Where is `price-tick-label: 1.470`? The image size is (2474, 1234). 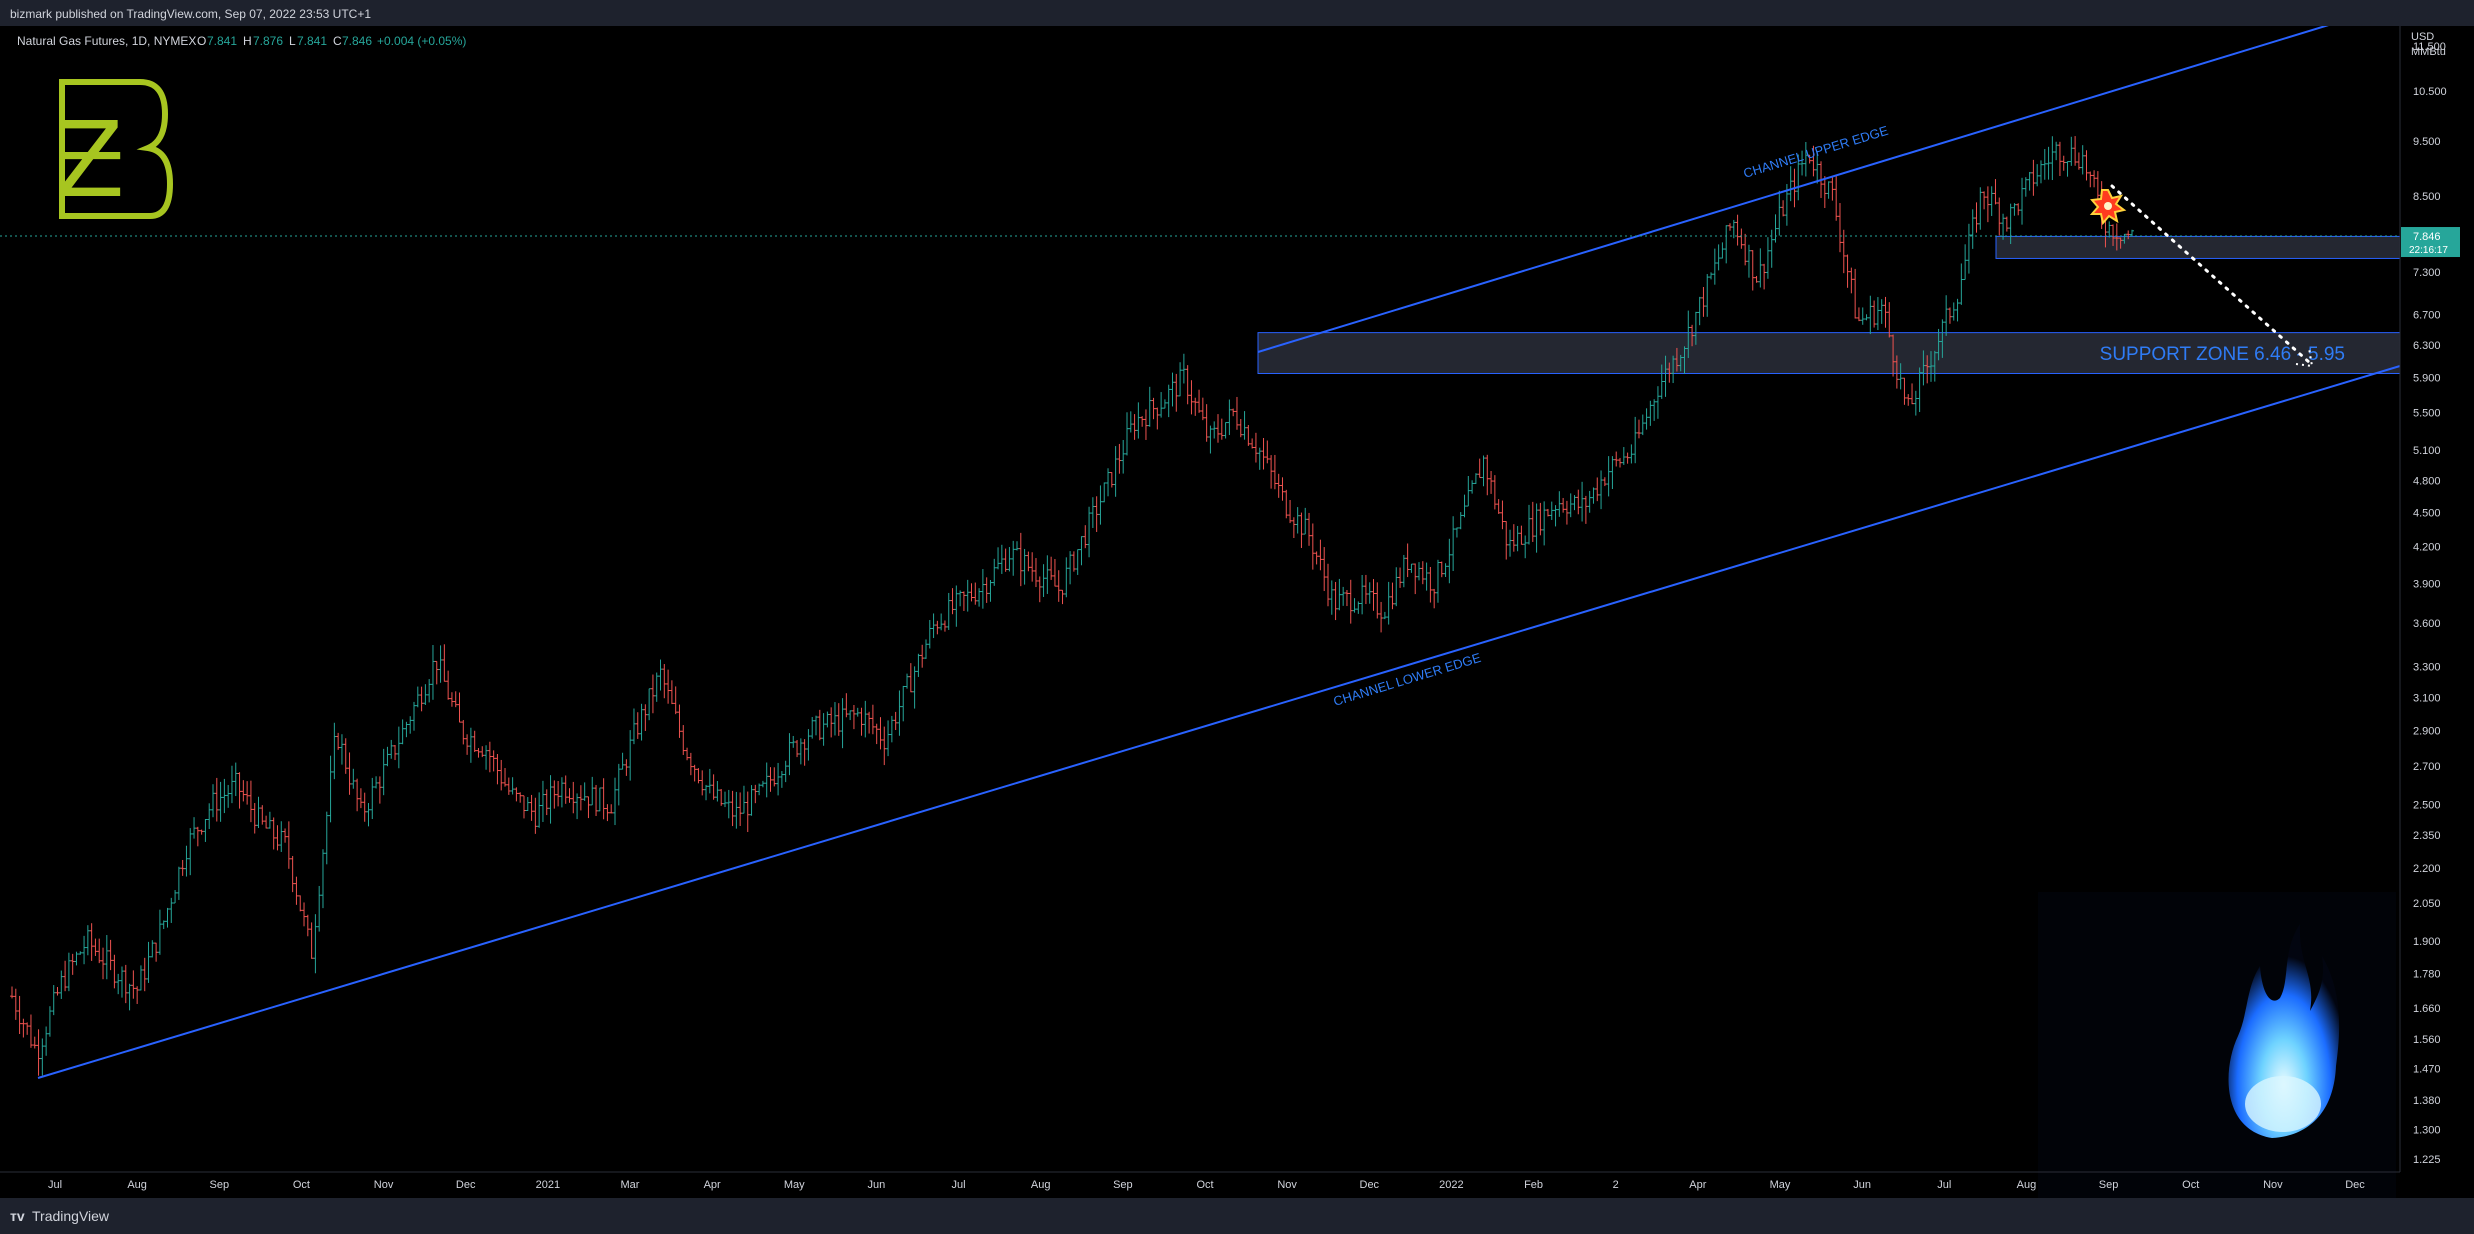
price-tick-label: 1.470 is located at coordinates (2427, 1069).